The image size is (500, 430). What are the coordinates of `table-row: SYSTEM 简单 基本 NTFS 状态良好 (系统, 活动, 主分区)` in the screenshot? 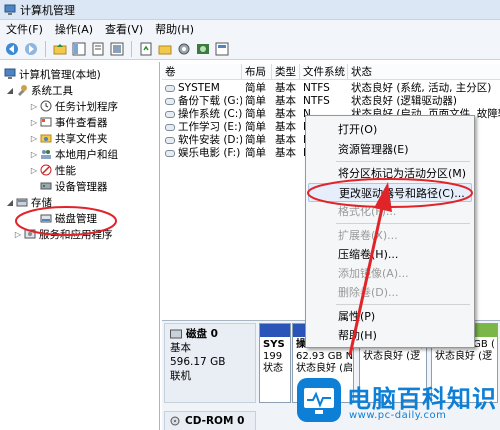 It's located at (331, 88).